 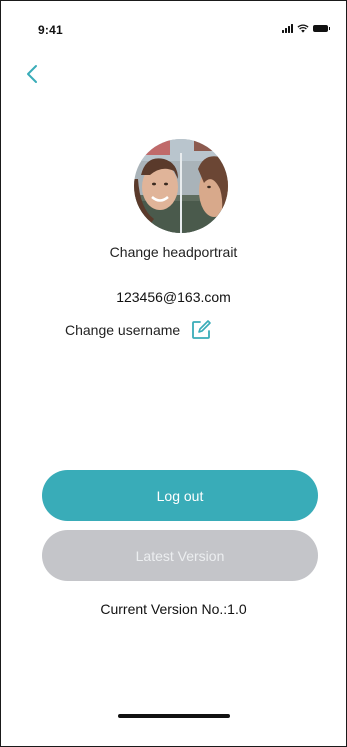 I want to click on logout-button: Log out, so click(x=180, y=495).